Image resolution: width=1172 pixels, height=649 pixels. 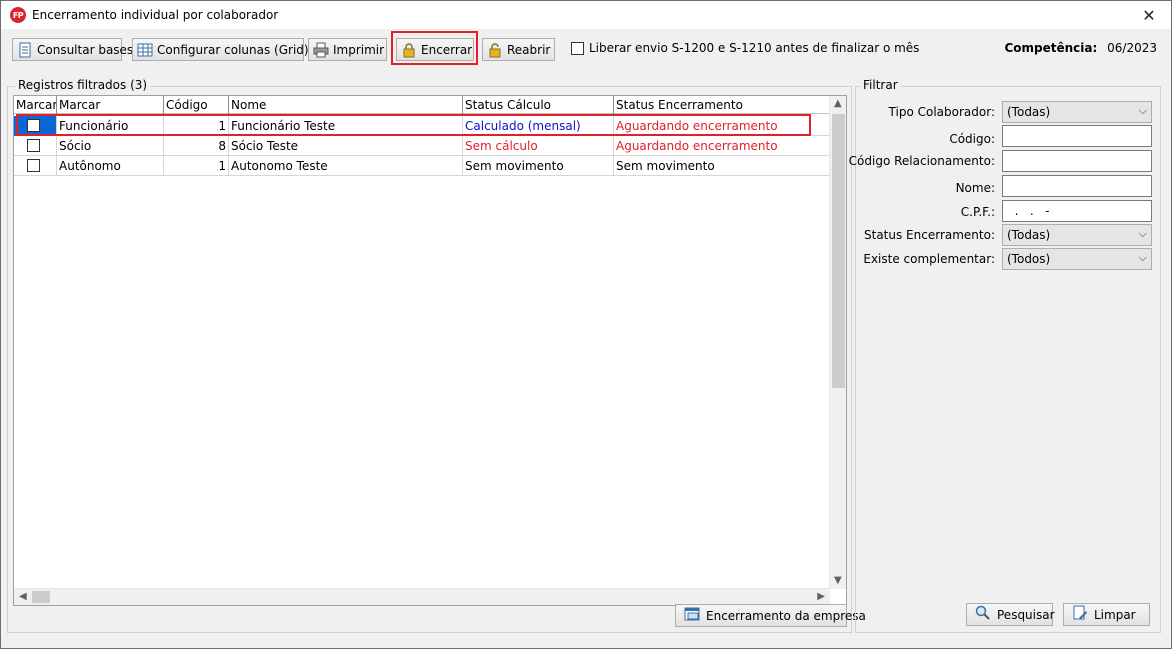 I want to click on column-header-status-calculo: Status Cálculo, so click(x=538, y=105).